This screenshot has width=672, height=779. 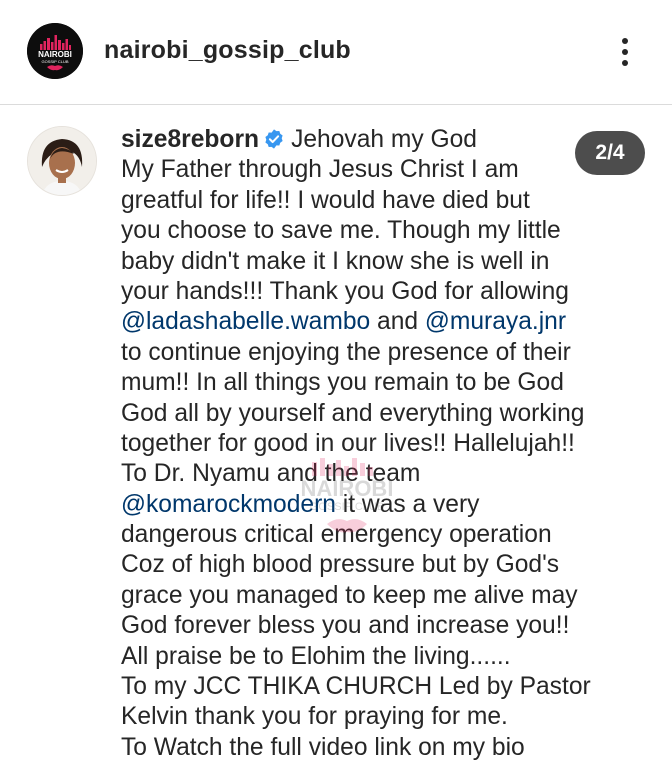 What do you see at coordinates (349, 595) in the screenshot?
I see `caption-line: grace you managed to keep me alive may` at bounding box center [349, 595].